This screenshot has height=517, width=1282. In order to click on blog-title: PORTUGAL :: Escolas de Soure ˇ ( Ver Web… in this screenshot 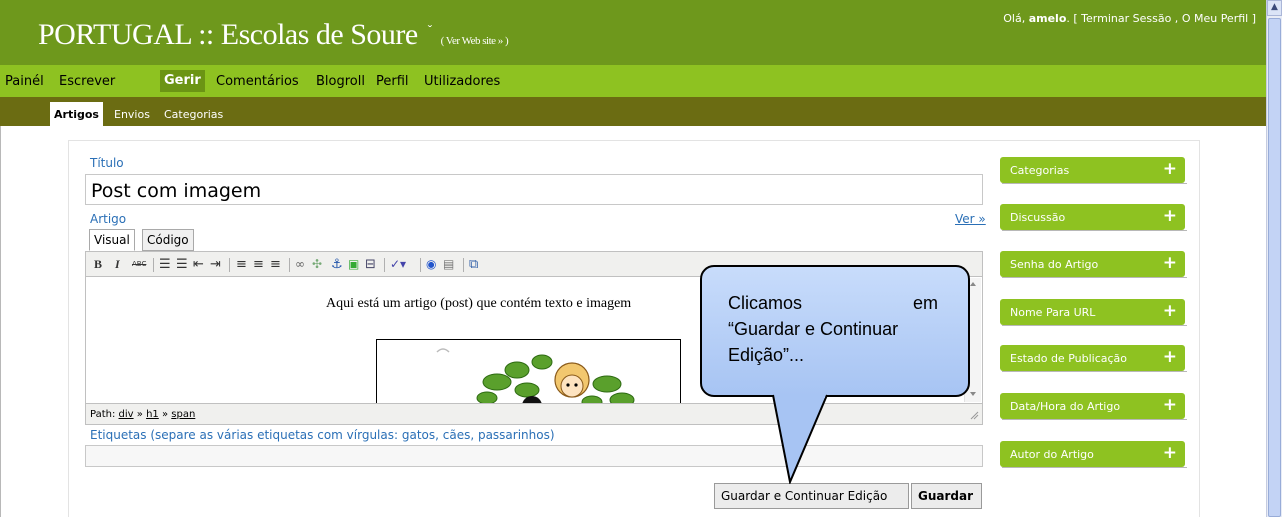, I will do `click(273, 35)`.